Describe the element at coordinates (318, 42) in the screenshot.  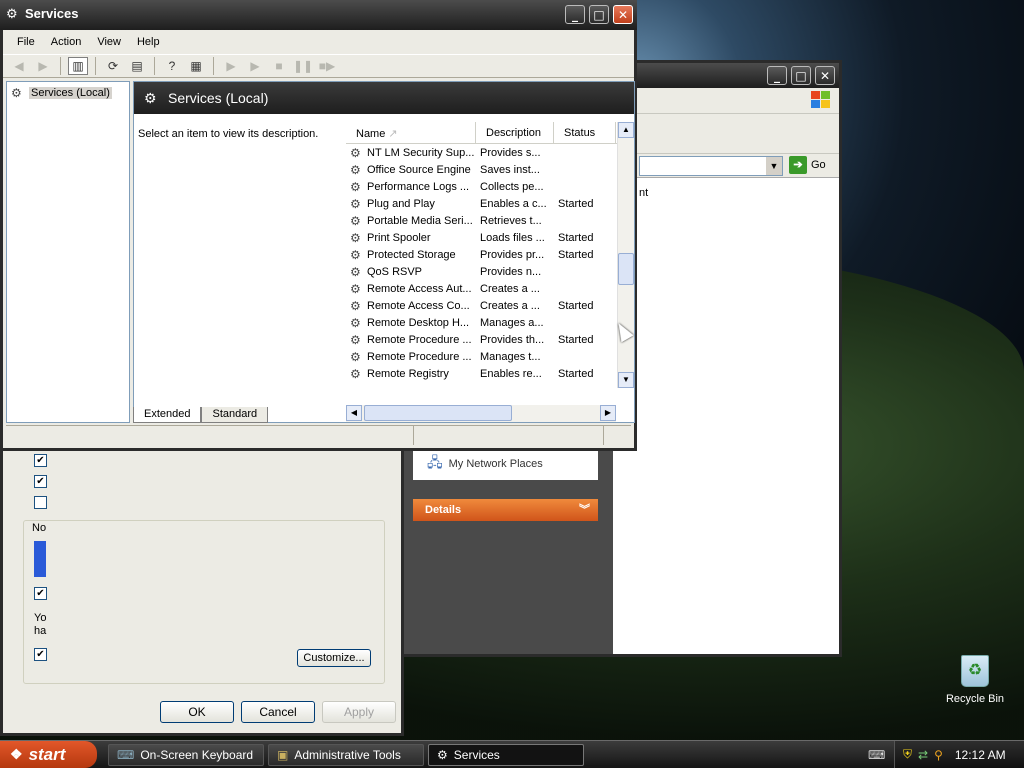
I see `menubar: File Action View Help` at that location.